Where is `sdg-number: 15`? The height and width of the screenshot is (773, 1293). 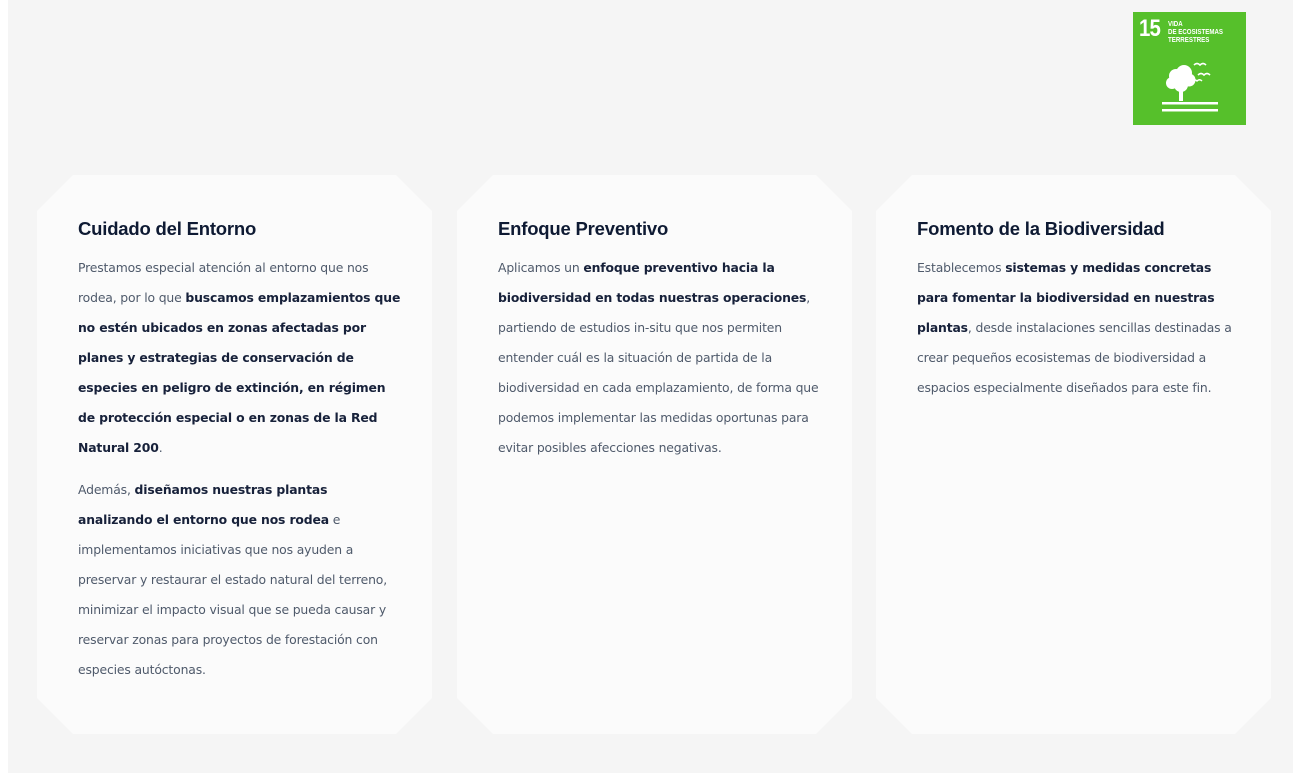
sdg-number: 15 is located at coordinates (1150, 28).